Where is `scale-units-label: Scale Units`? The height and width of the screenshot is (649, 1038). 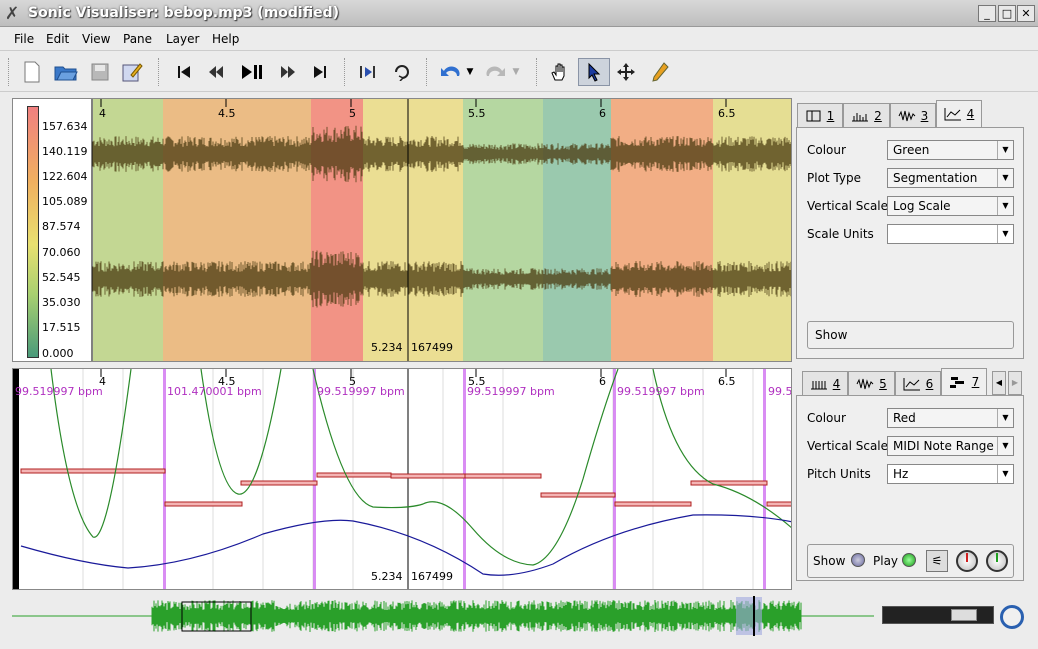
scale-units-label: Scale Units is located at coordinates (840, 234).